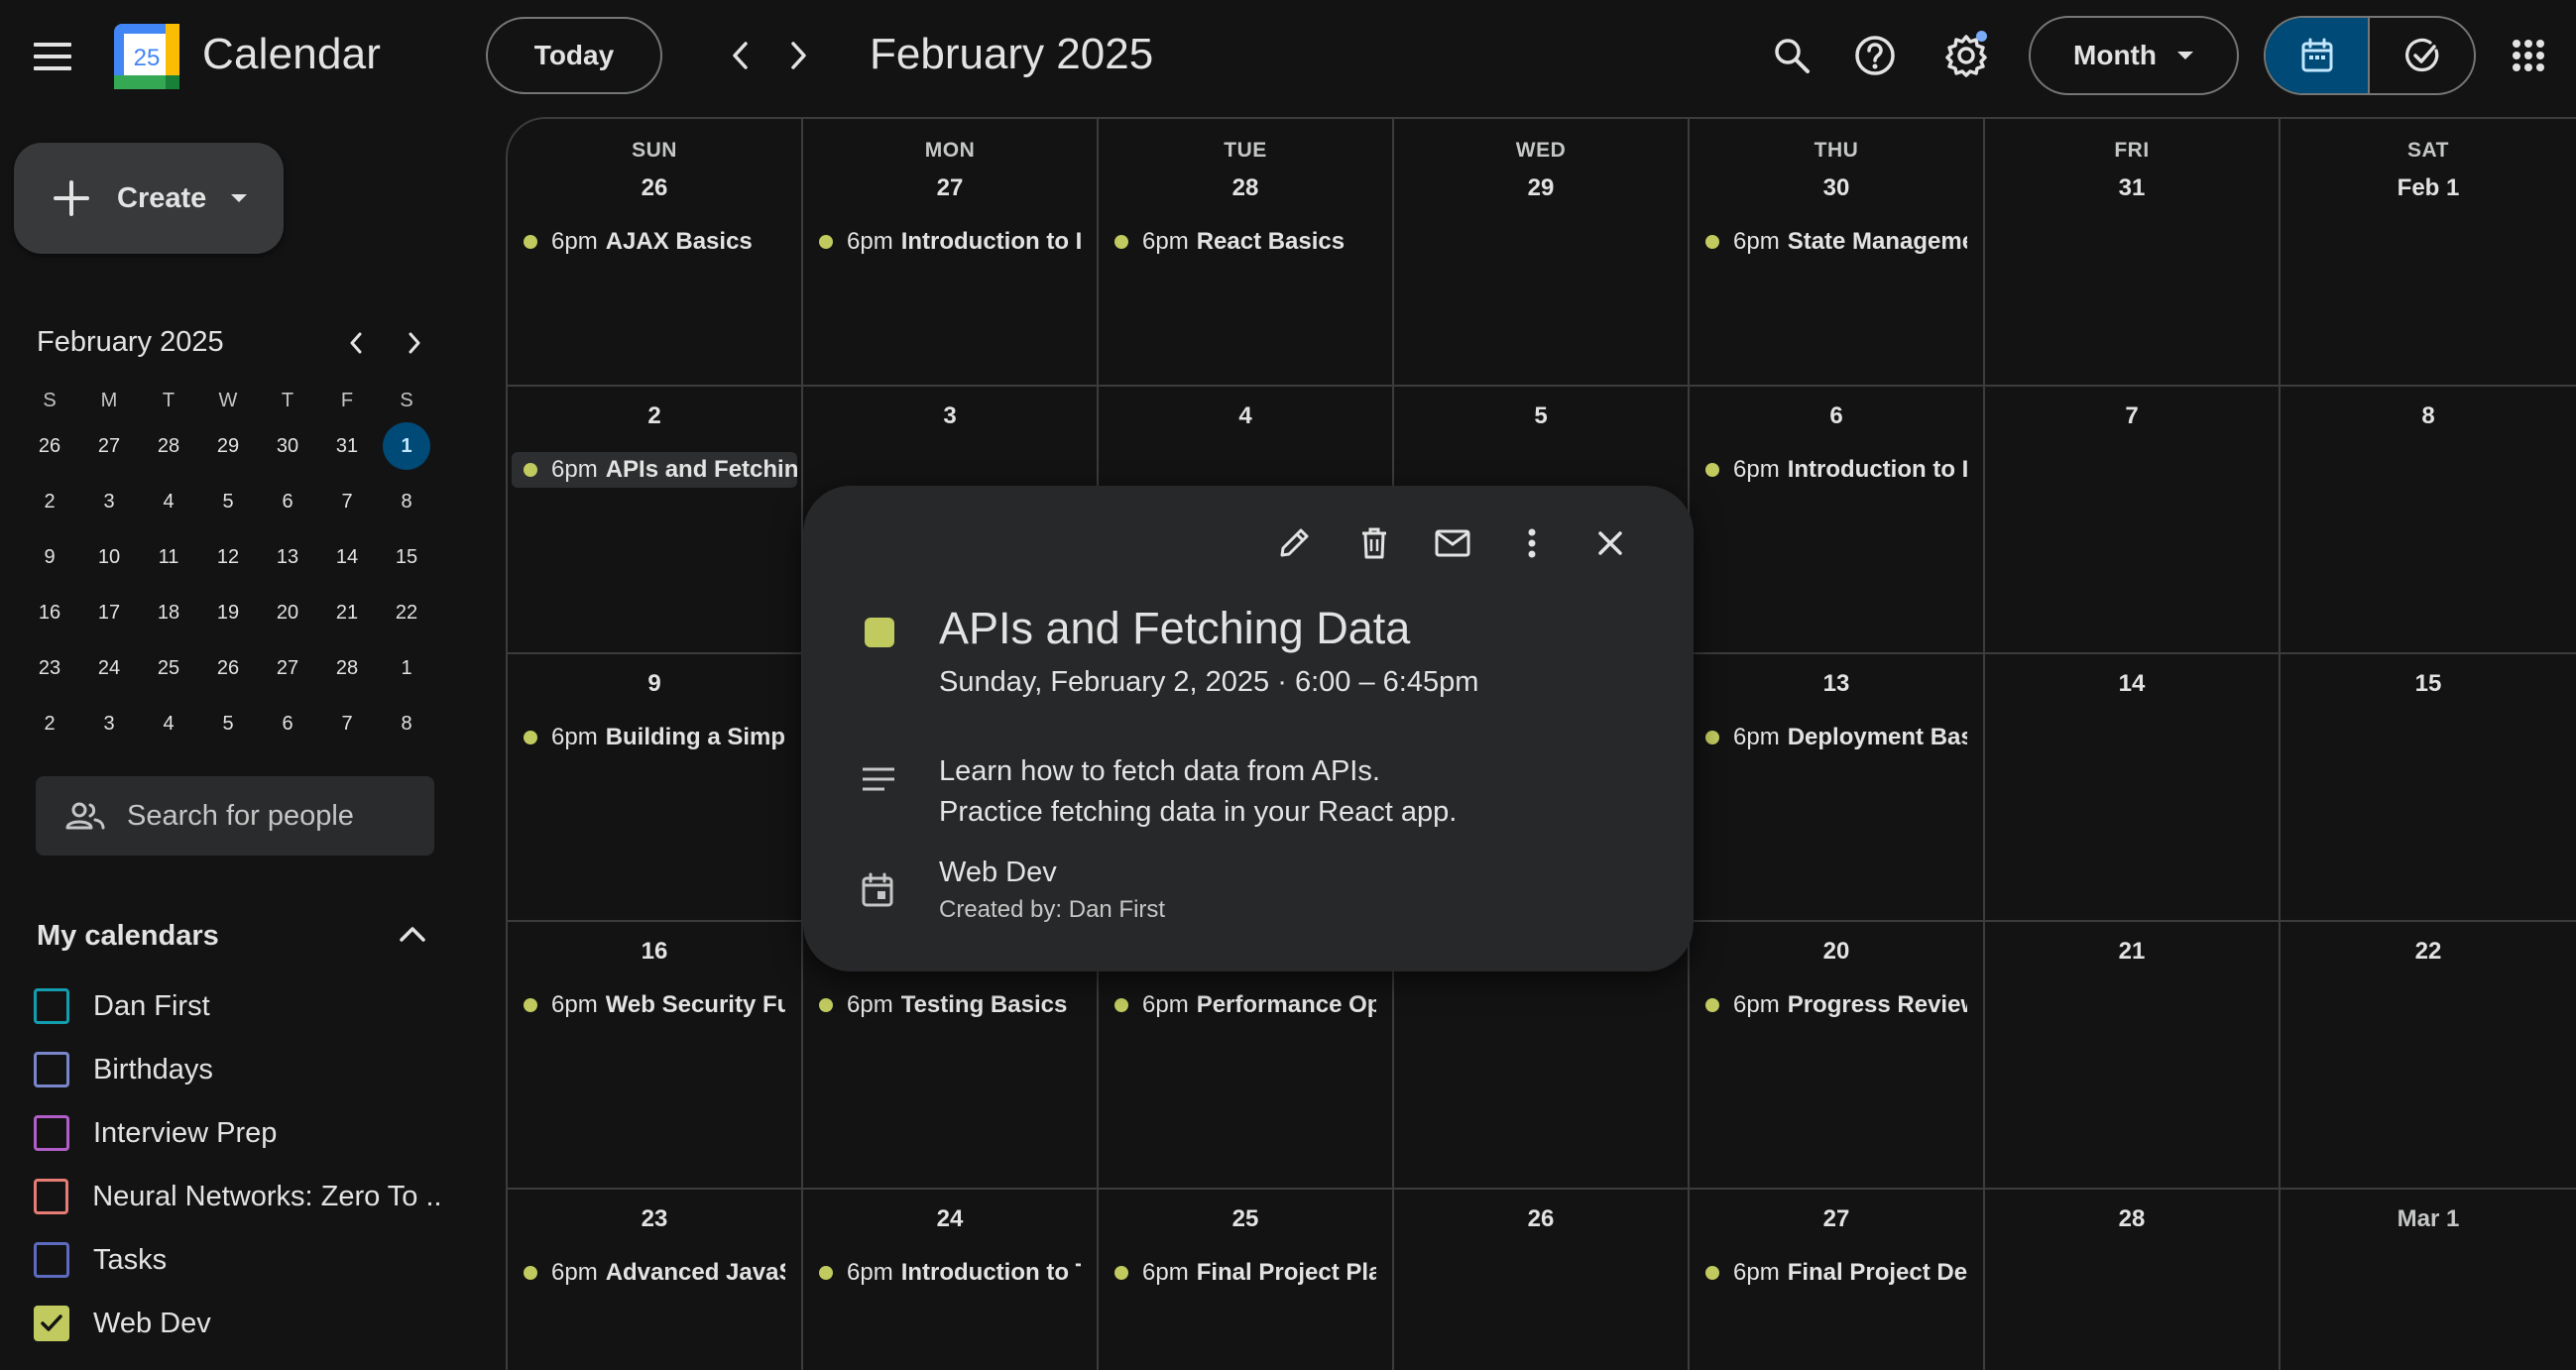  Describe the element at coordinates (407, 723) in the screenshot. I see `mini-day-cell: 8` at that location.